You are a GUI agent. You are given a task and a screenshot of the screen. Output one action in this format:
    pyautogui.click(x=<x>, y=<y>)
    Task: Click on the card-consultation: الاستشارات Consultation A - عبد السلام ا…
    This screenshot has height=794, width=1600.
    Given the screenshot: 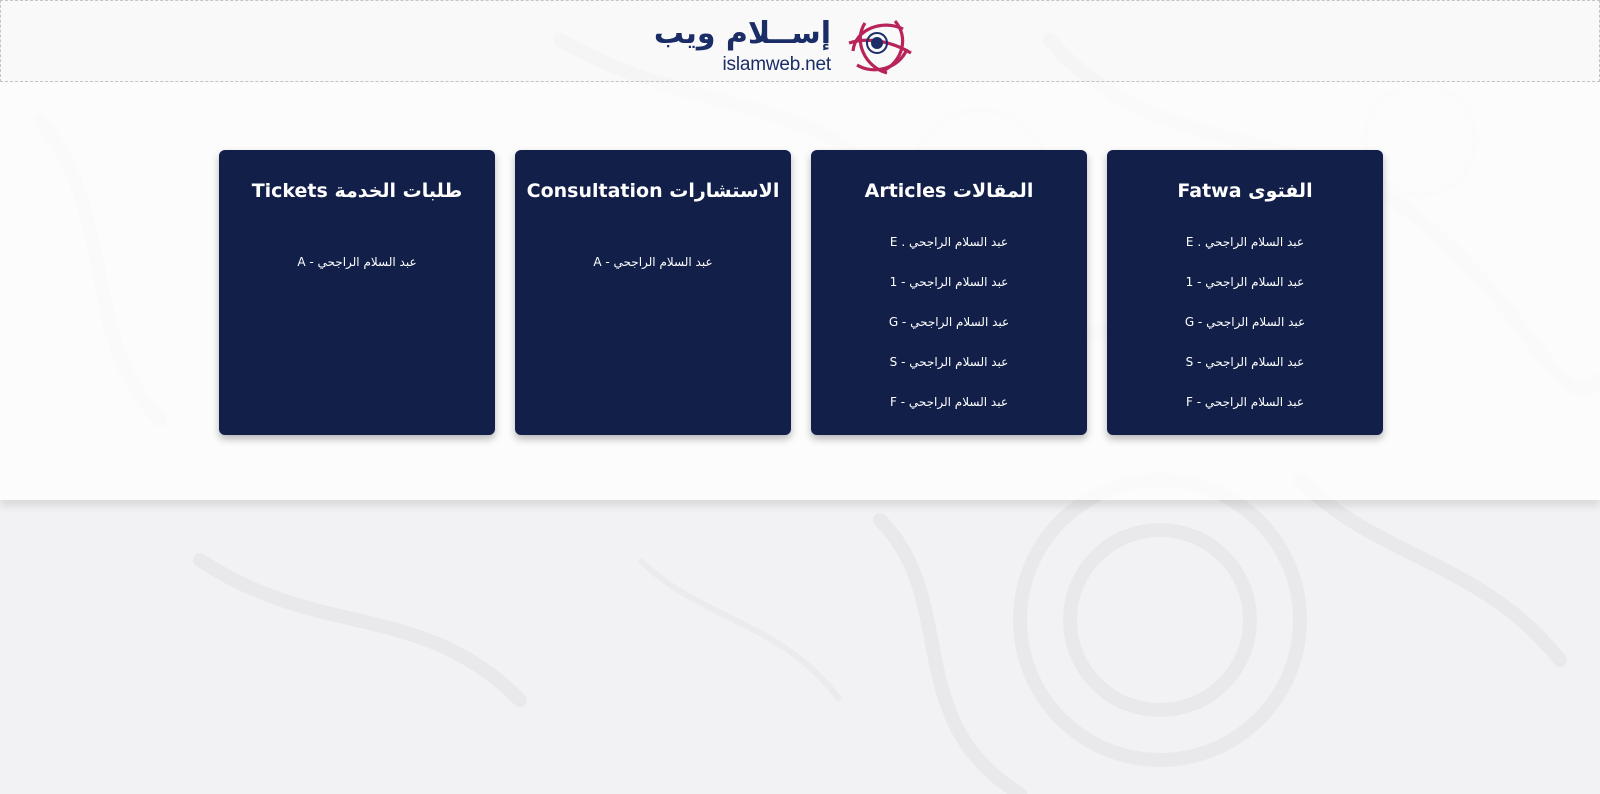 What is the action you would take?
    pyautogui.click(x=653, y=292)
    